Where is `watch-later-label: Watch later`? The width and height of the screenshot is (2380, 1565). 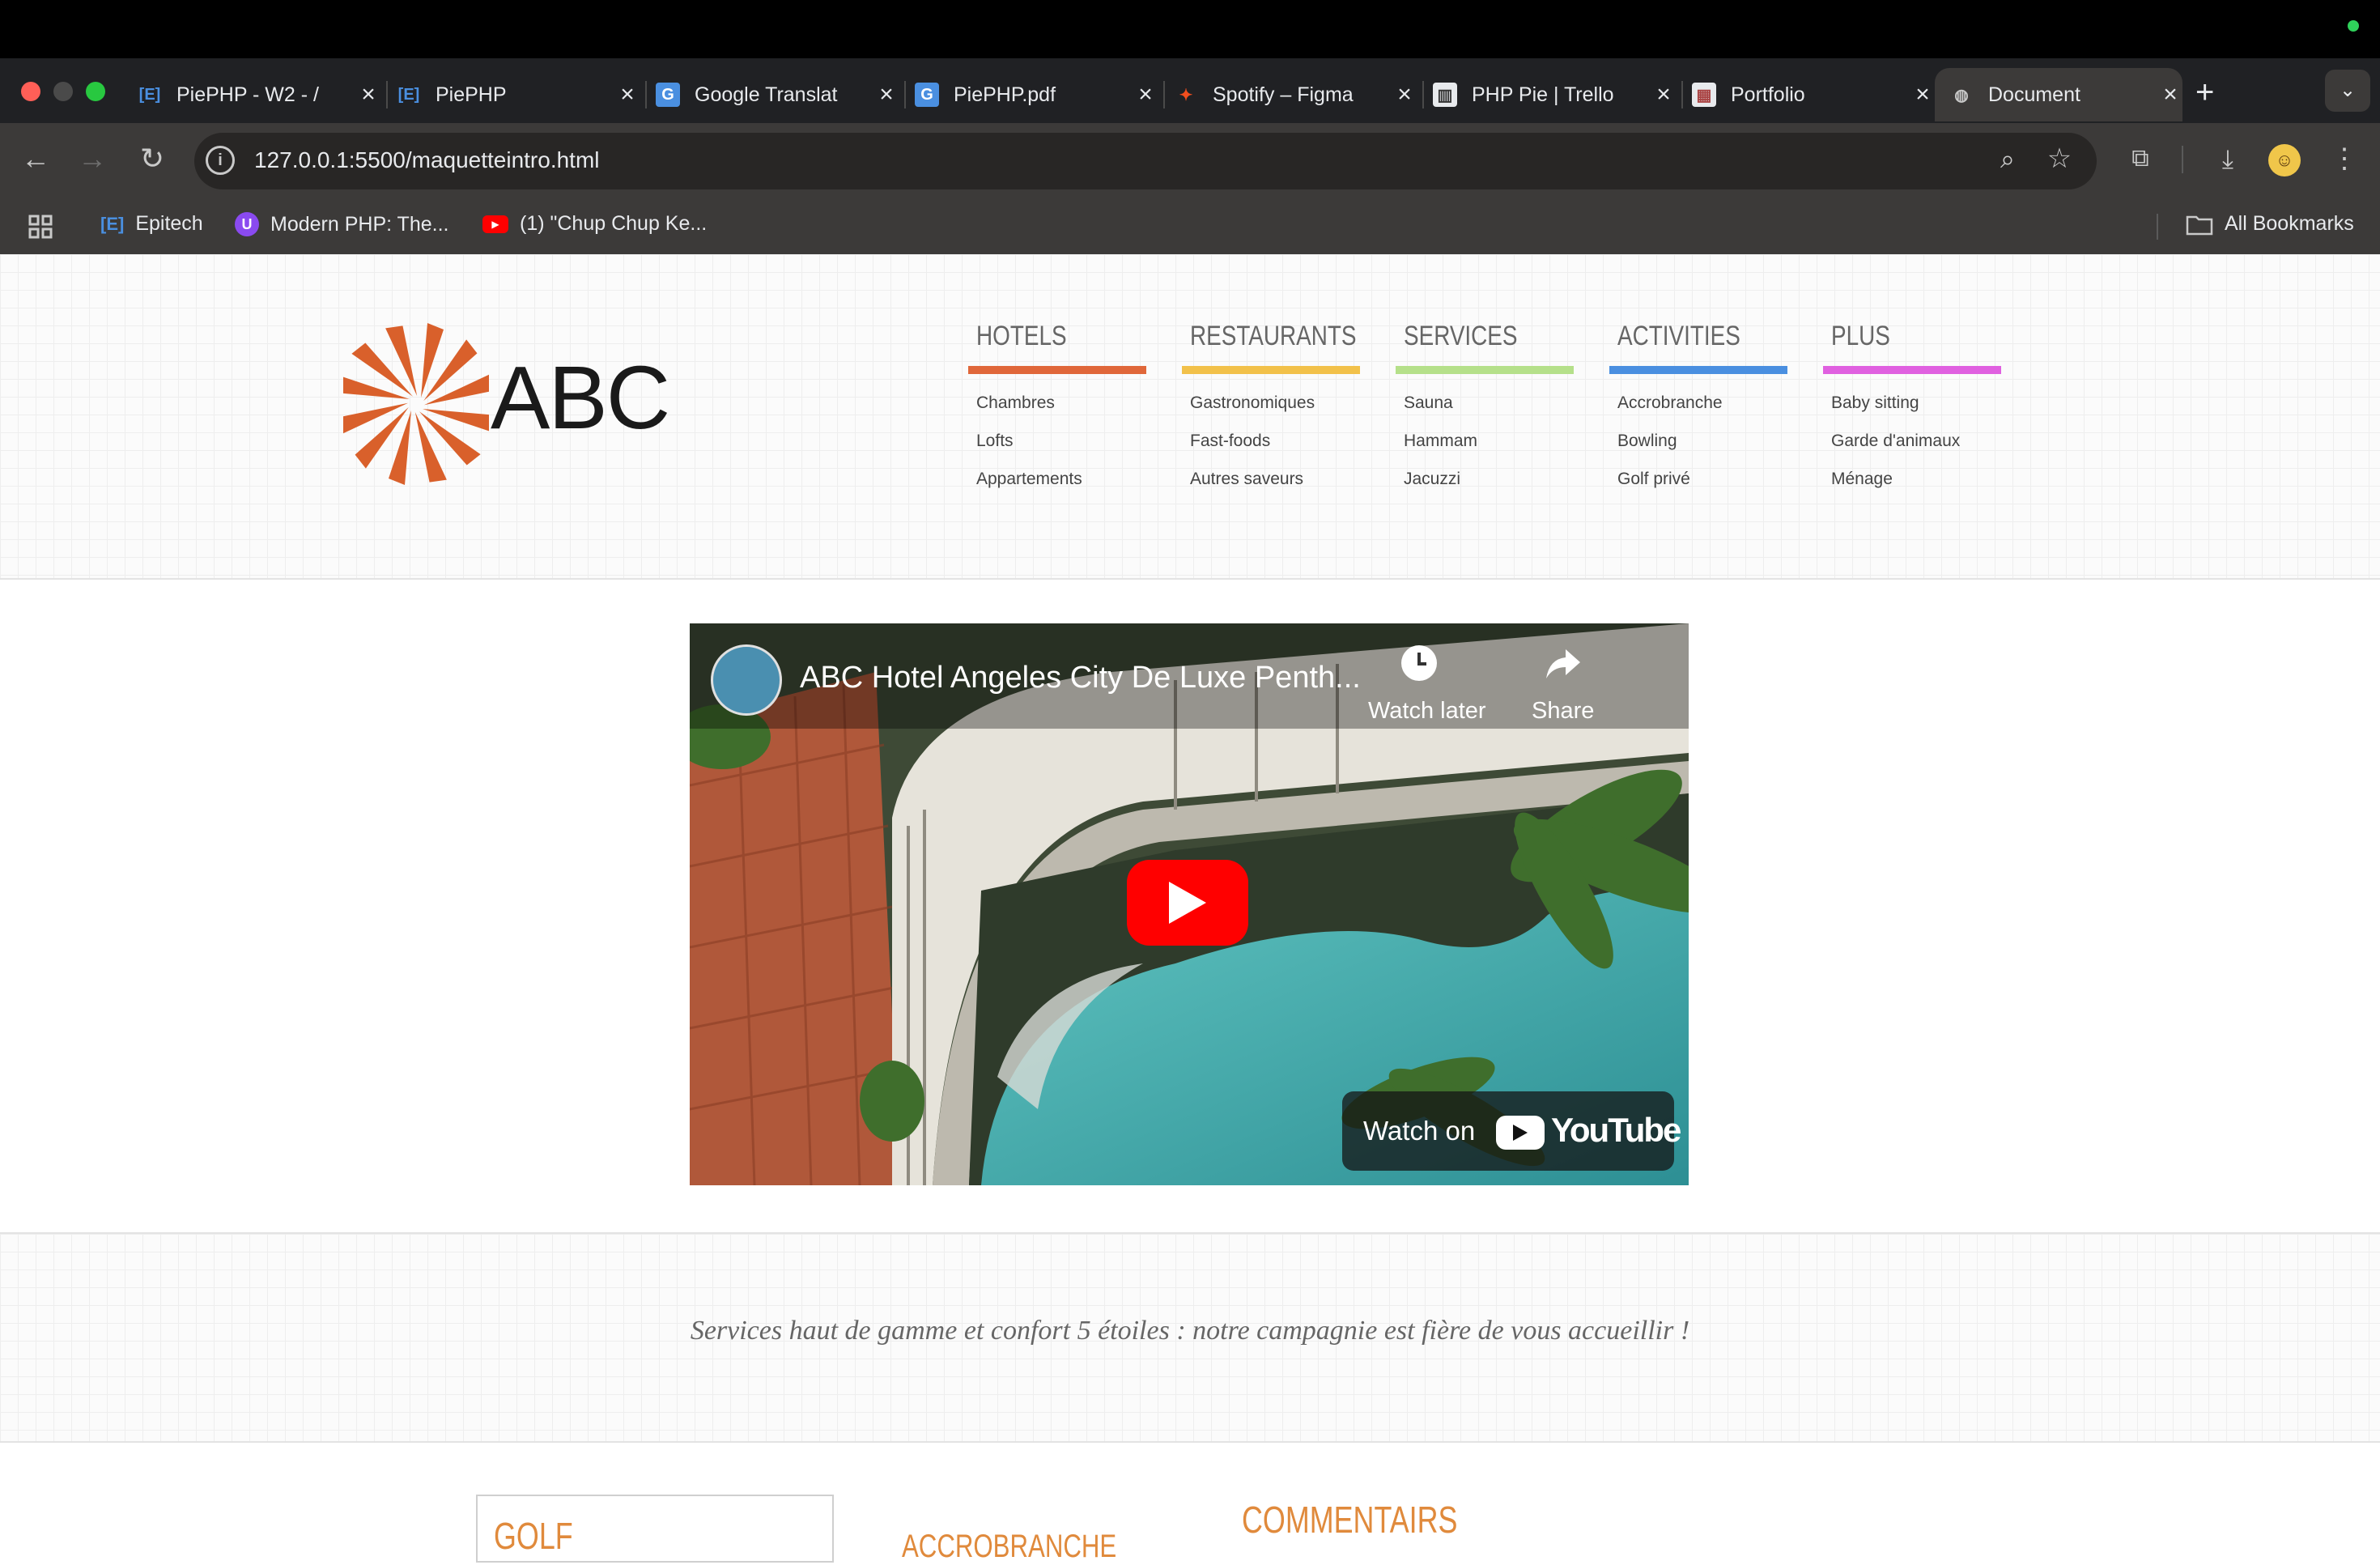 watch-later-label: Watch later is located at coordinates (1427, 712).